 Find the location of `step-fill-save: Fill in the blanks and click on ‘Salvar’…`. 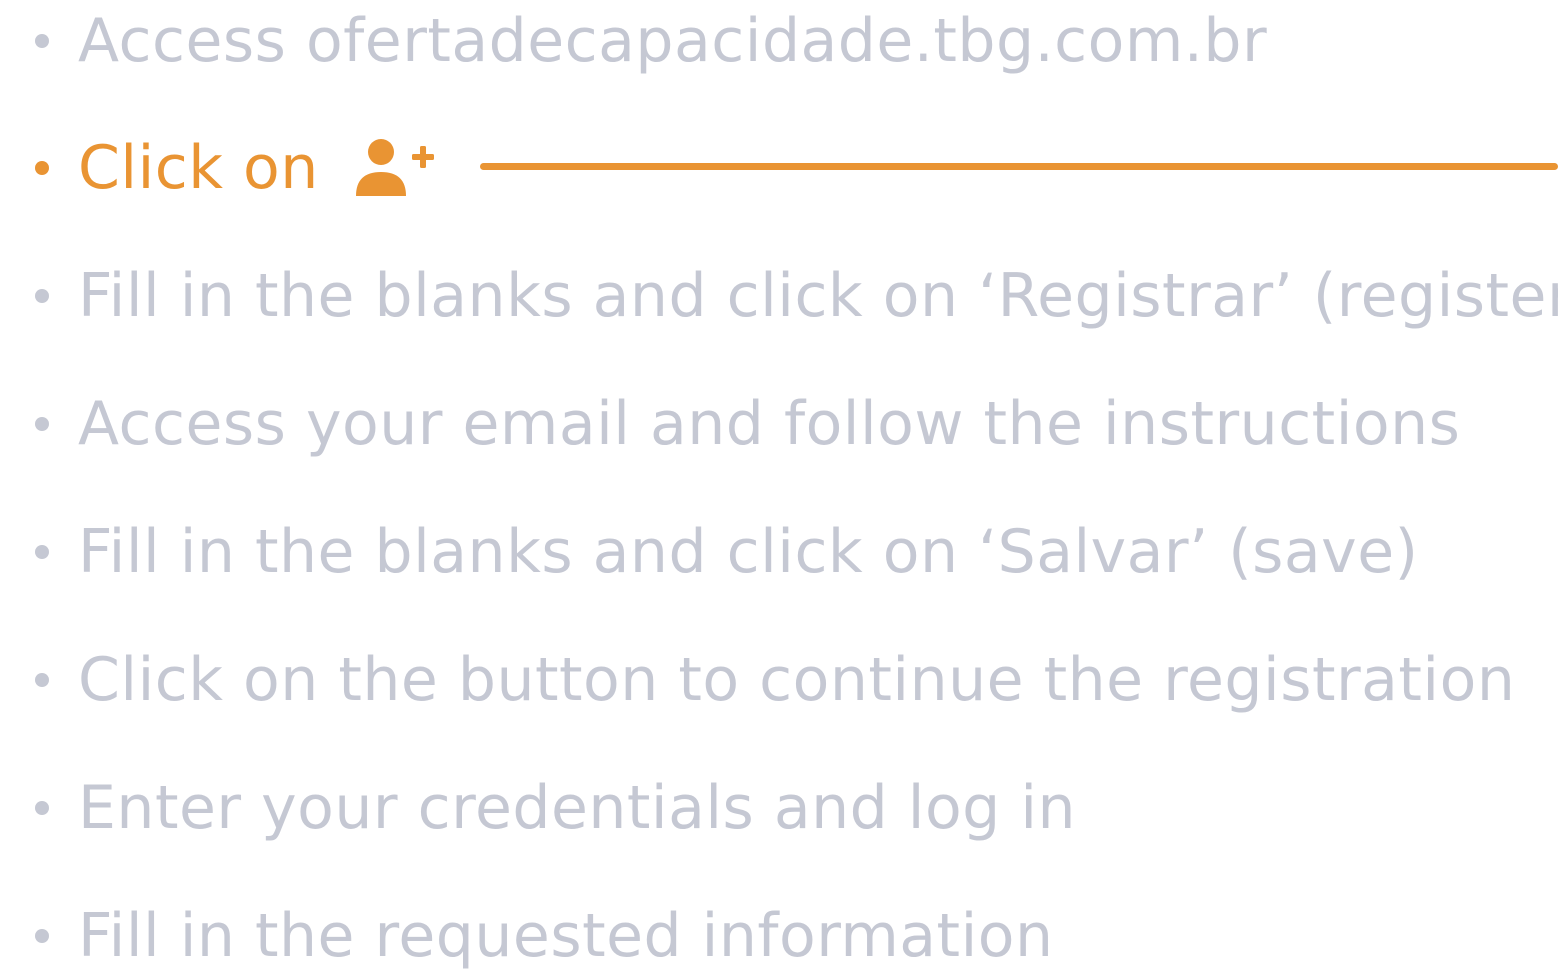

step-fill-save: Fill in the blanks and click on ‘Salvar’… is located at coordinates (779, 552).